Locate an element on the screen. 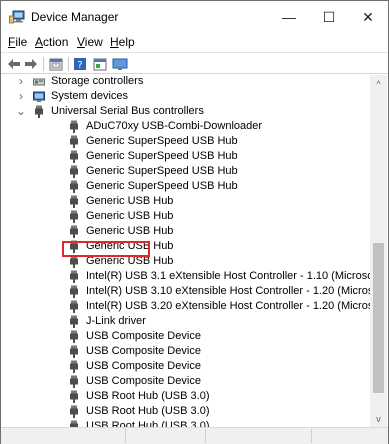 Image resolution: width=389 pixels, height=444 pixels. menu-view: View is located at coordinates (90, 42).